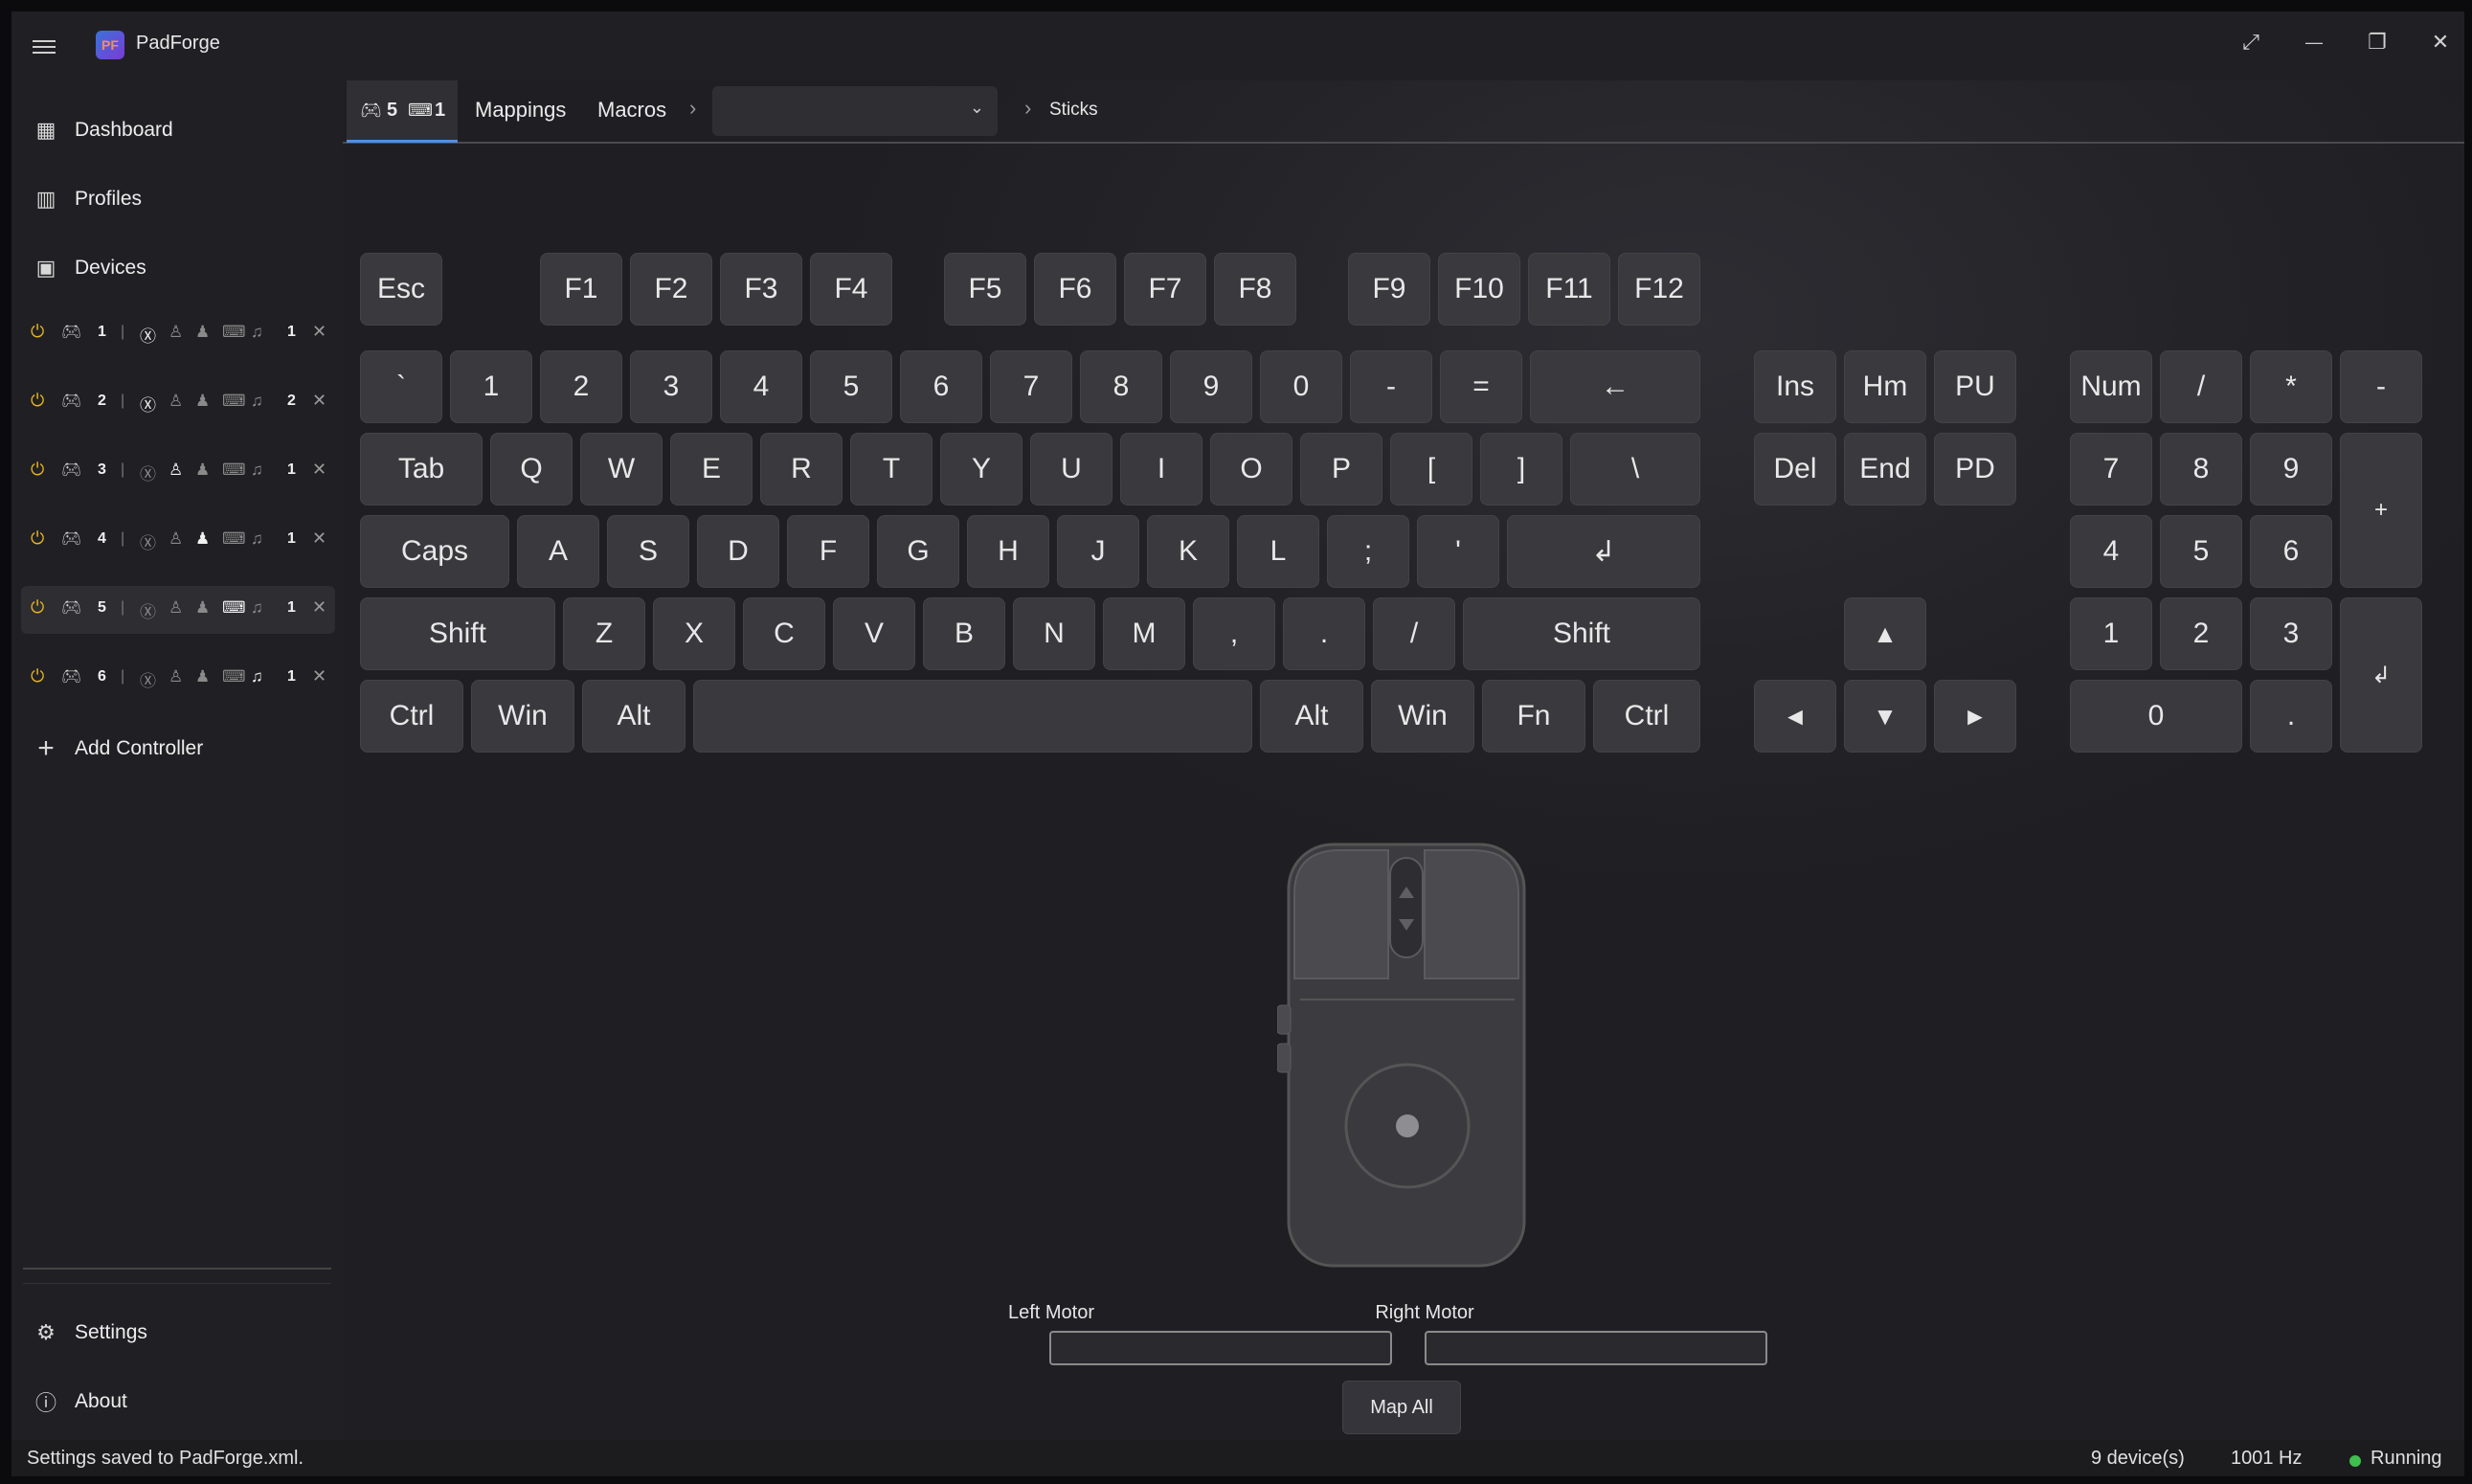  What do you see at coordinates (1975, 386) in the screenshot?
I see `key-page-up: PU` at bounding box center [1975, 386].